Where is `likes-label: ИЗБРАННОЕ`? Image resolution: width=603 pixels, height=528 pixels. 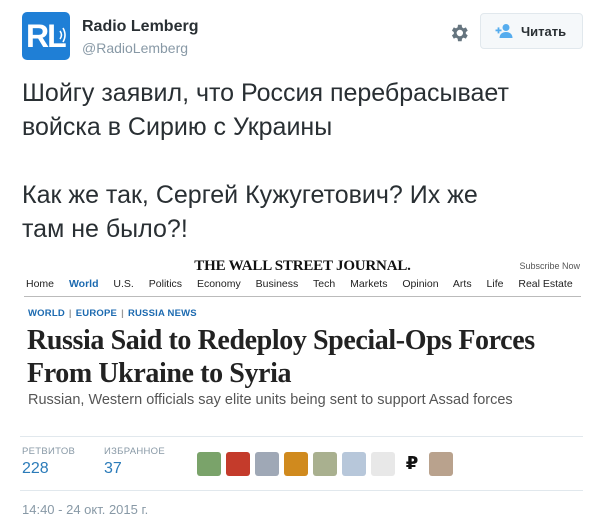
likes-label: ИЗБРАННОЕ is located at coordinates (134, 451).